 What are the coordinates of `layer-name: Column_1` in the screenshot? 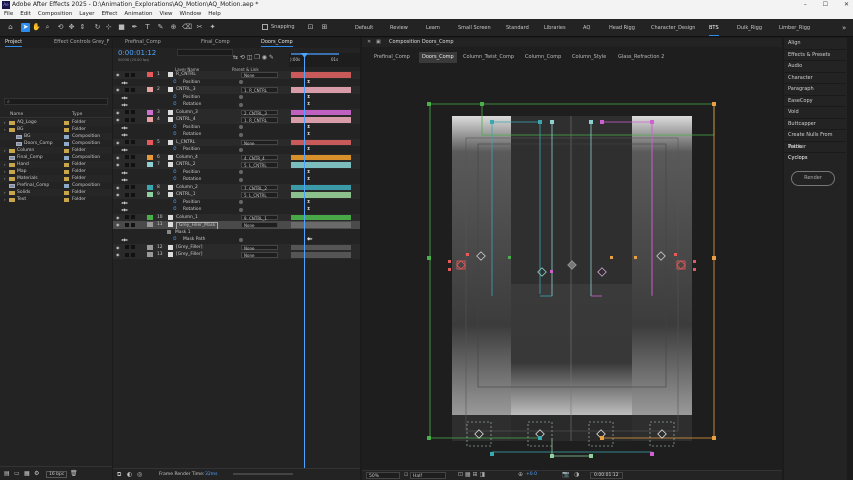 It's located at (187, 218).